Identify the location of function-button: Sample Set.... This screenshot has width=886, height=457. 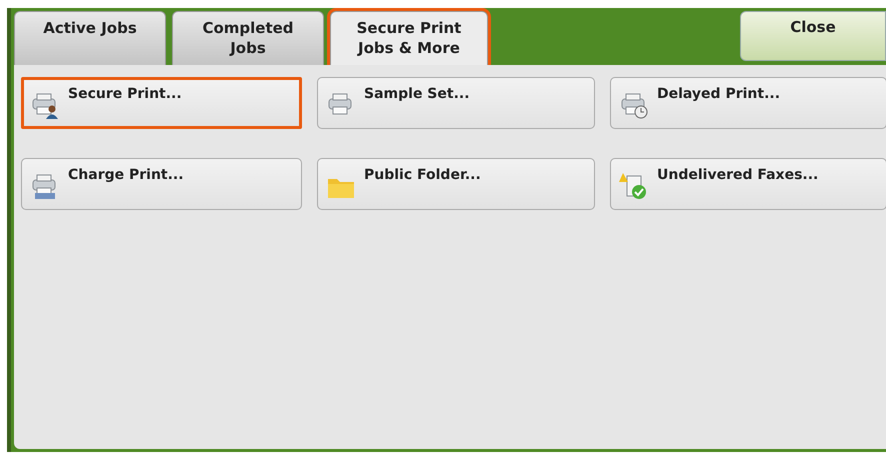
(456, 103).